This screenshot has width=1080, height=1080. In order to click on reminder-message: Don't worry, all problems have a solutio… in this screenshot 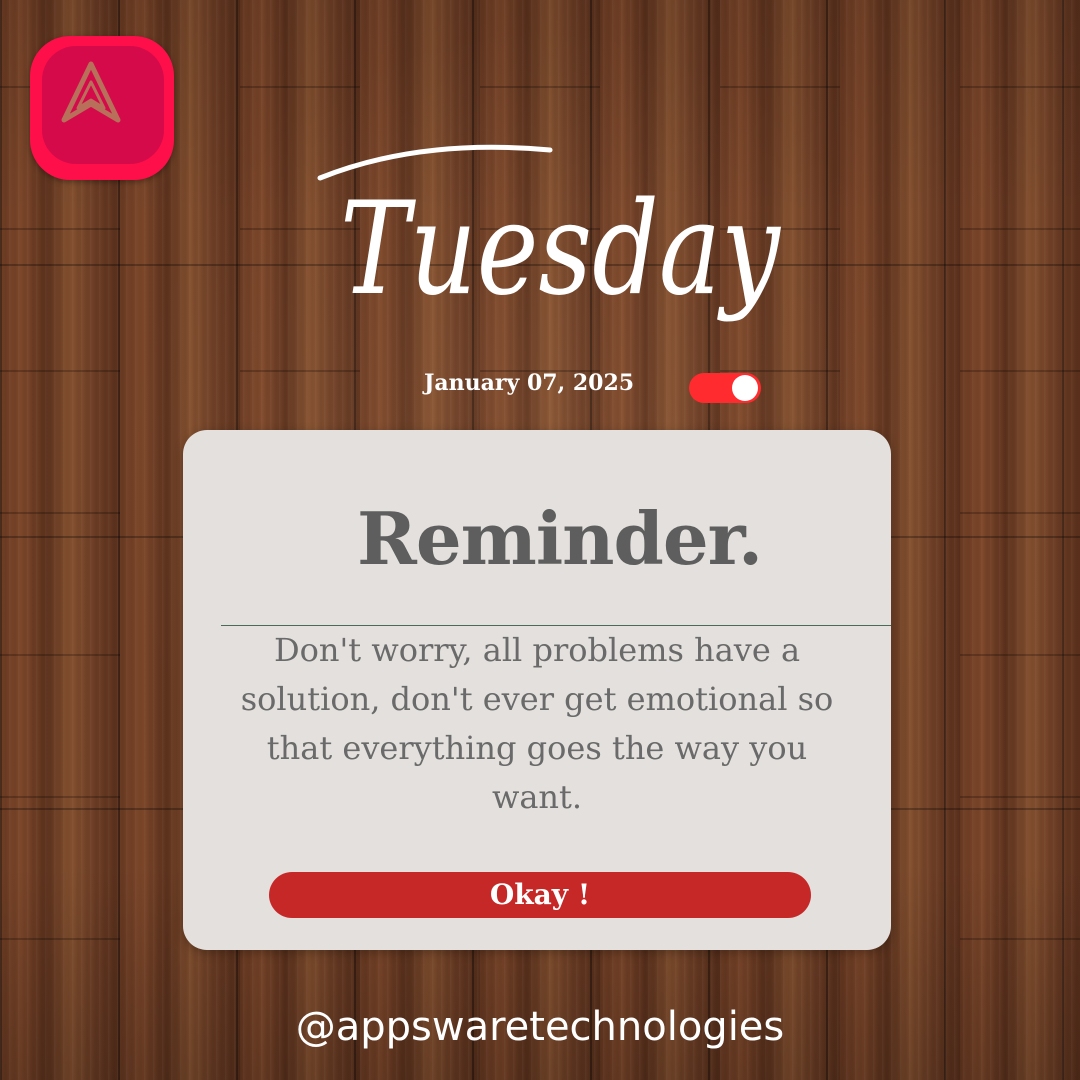, I will do `click(537, 723)`.